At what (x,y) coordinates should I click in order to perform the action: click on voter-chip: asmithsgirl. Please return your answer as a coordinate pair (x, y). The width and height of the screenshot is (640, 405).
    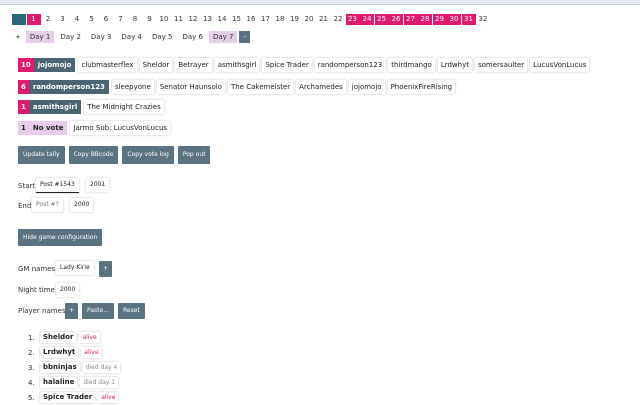
    Looking at the image, I should click on (237, 65).